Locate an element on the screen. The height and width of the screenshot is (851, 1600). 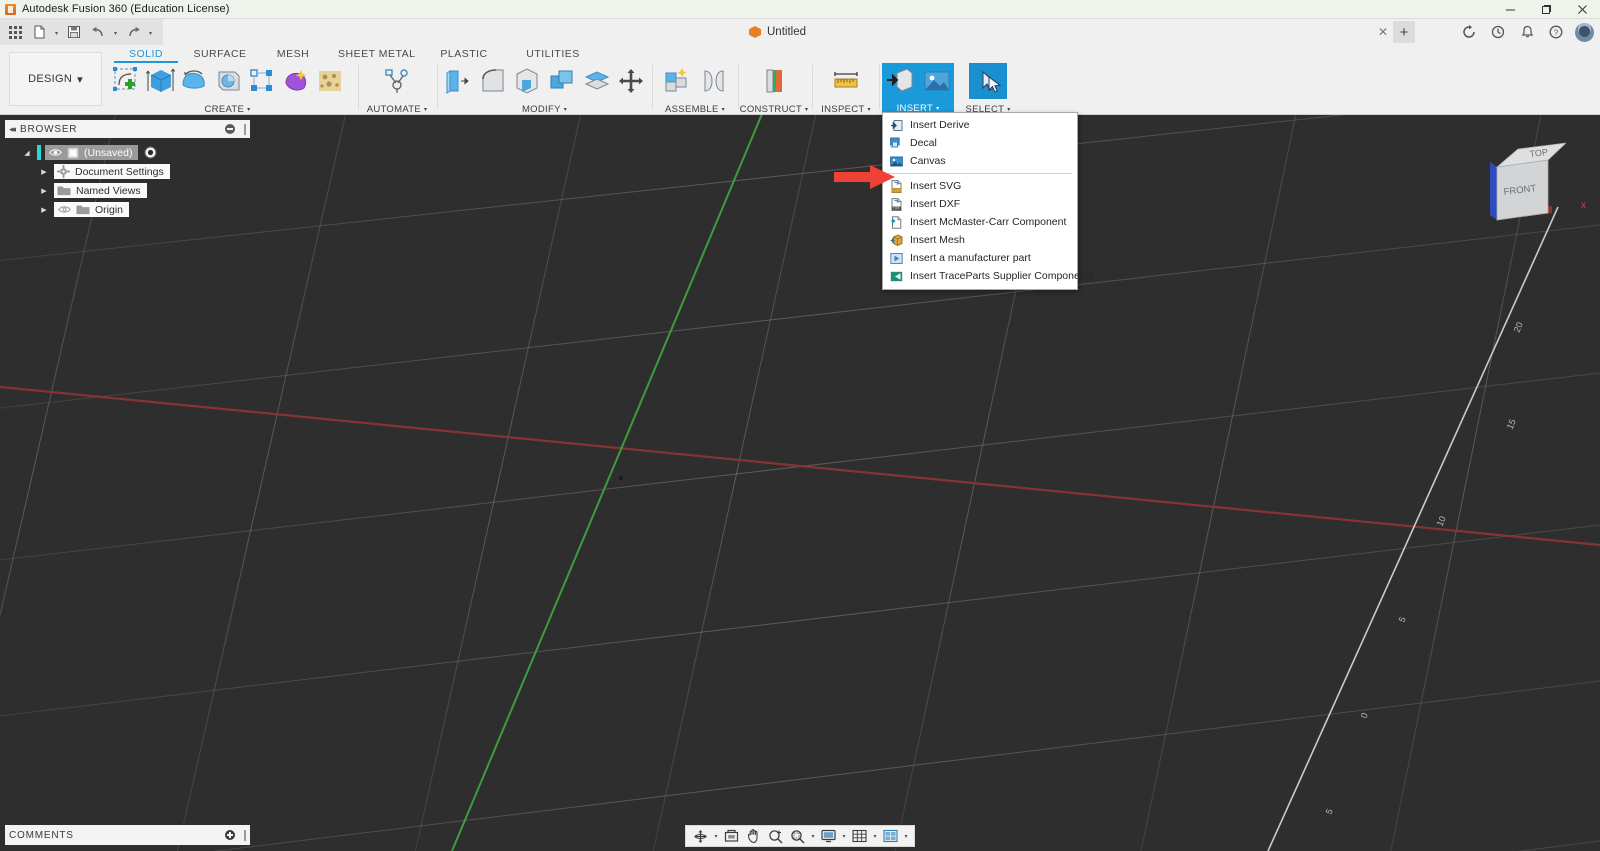
tab-surface: SURFACE is located at coordinates (220, 55).